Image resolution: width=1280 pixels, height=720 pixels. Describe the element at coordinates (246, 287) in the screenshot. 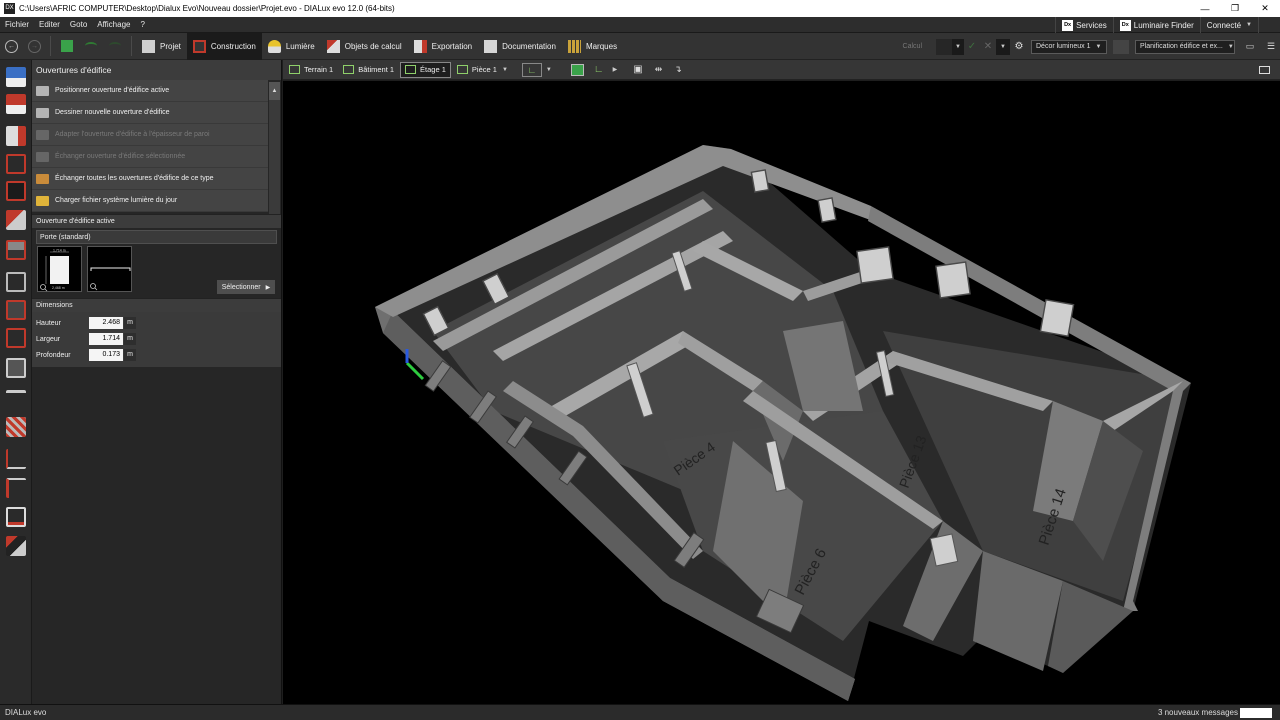

I see `select-opening-button: Sélectionner ▶` at that location.